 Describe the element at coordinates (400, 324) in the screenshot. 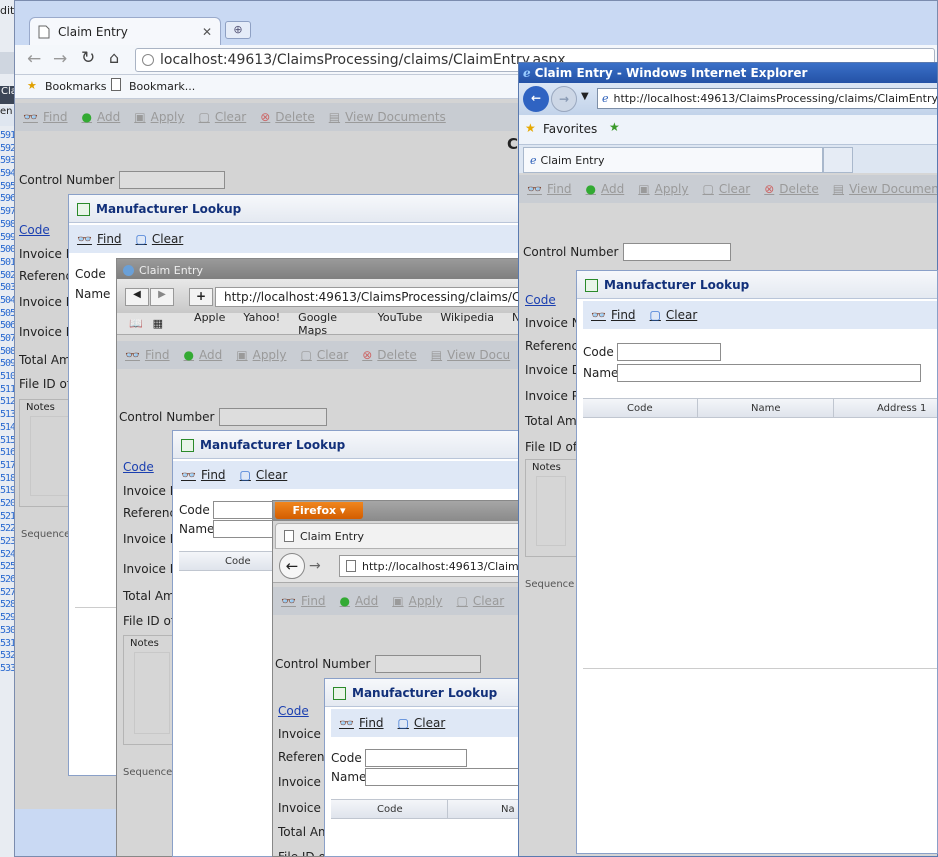

I see `safari-bookmark: YouTube` at that location.